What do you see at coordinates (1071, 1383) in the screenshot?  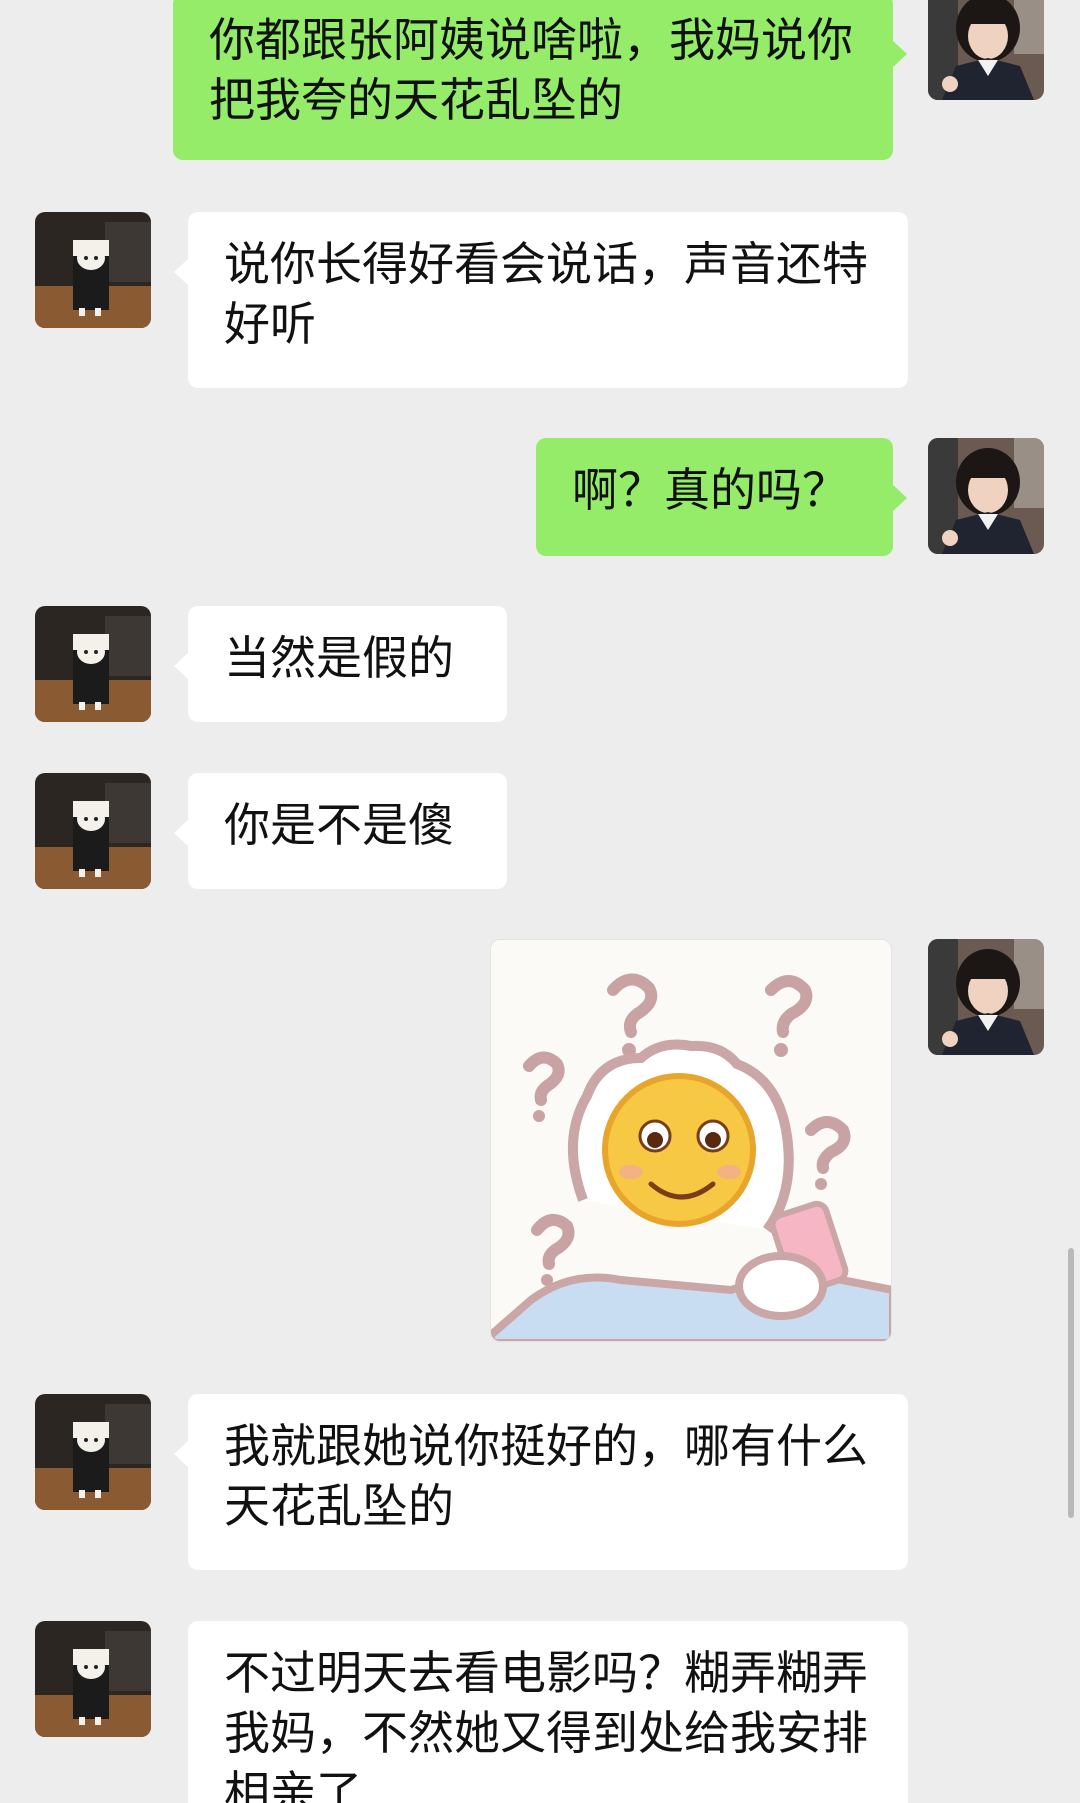 I see `chat-scrollbar` at bounding box center [1071, 1383].